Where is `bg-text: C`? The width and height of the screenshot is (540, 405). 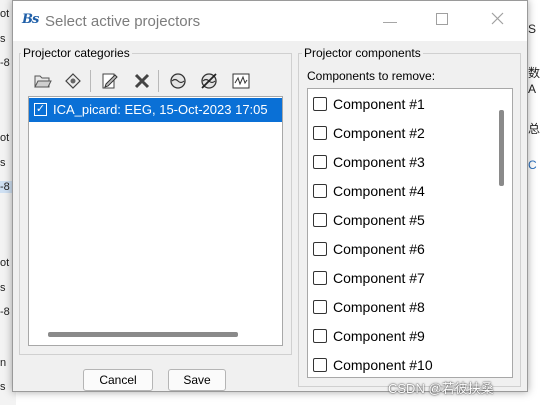
bg-text: C is located at coordinates (532, 165).